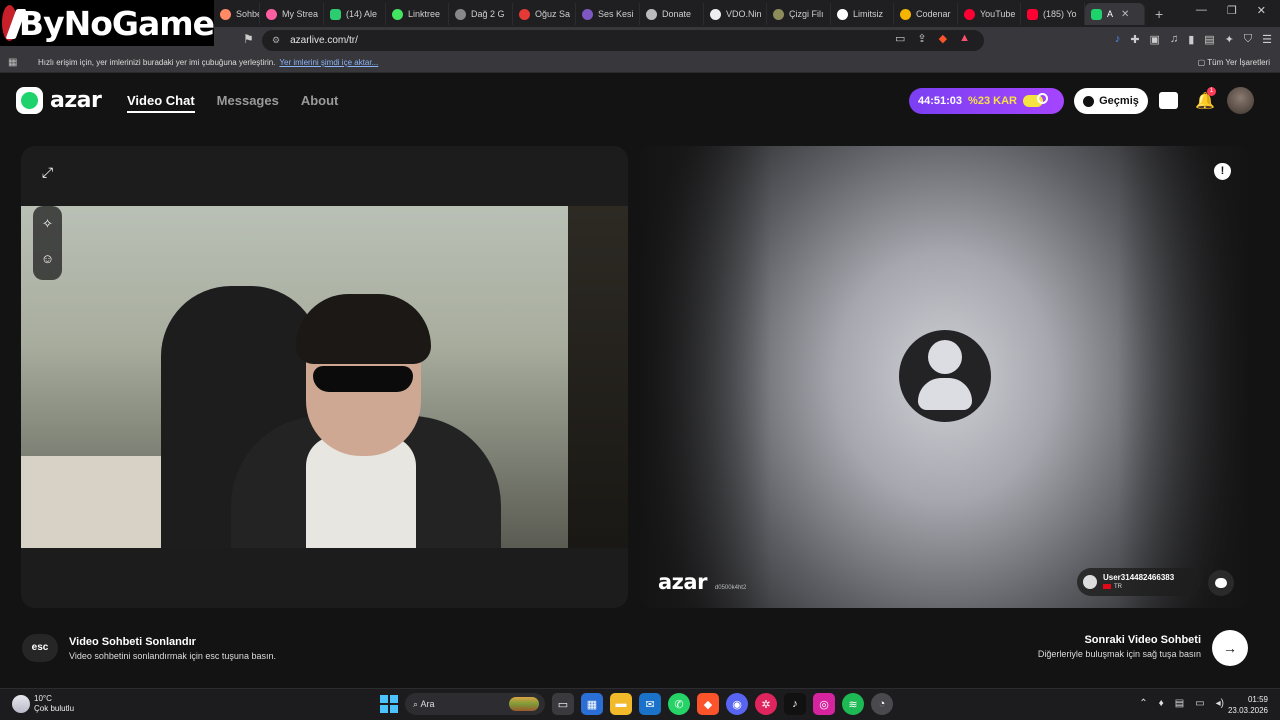 The width and height of the screenshot is (1280, 720). I want to click on task-view-icon: ▭, so click(563, 704).